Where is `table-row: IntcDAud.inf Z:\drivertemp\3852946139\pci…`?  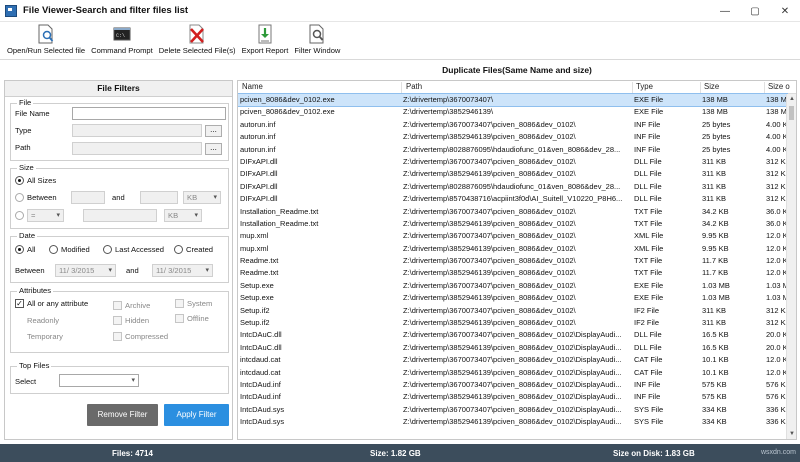
table-row: IntcDAud.inf Z:\drivertemp\3852946139\pci… is located at coordinates (512, 397).